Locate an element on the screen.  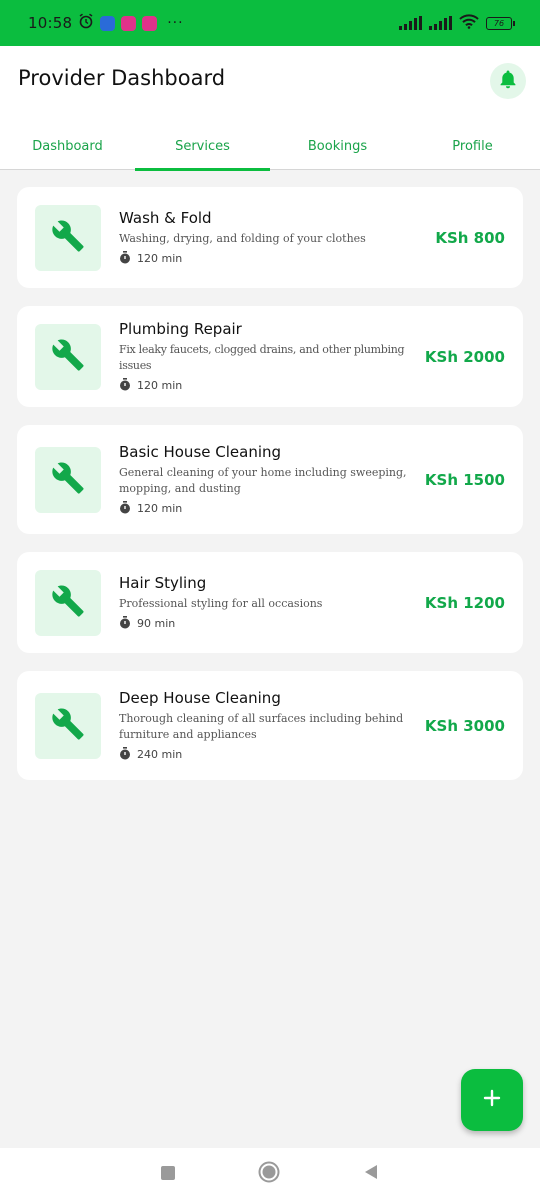
add-service-button is located at coordinates (492, 1100).